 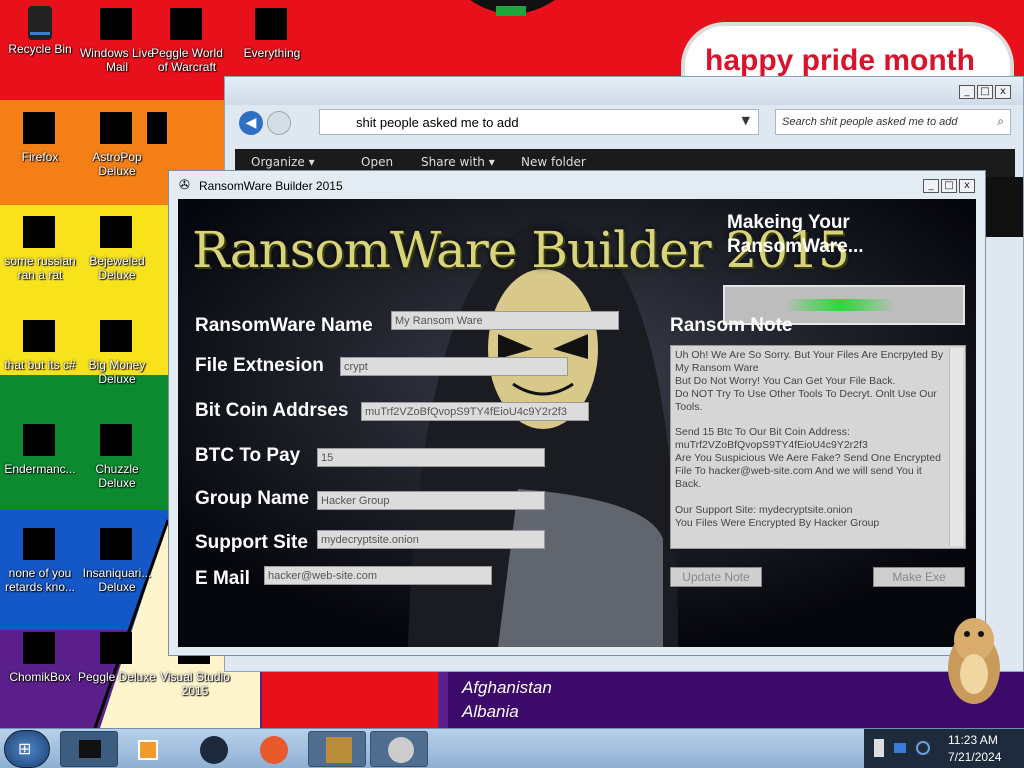 I want to click on back-arrow-icon: ◀, so click(x=251, y=123).